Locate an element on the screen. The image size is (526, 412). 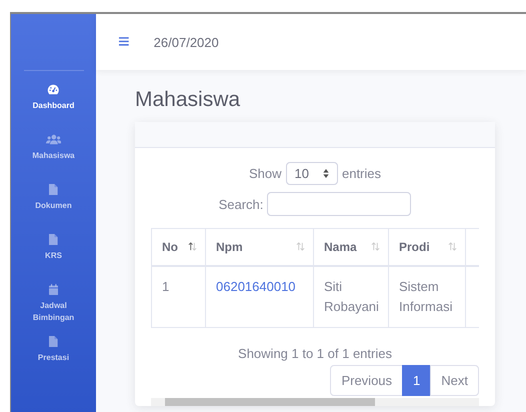
sort-icon is located at coordinates (325, 173).